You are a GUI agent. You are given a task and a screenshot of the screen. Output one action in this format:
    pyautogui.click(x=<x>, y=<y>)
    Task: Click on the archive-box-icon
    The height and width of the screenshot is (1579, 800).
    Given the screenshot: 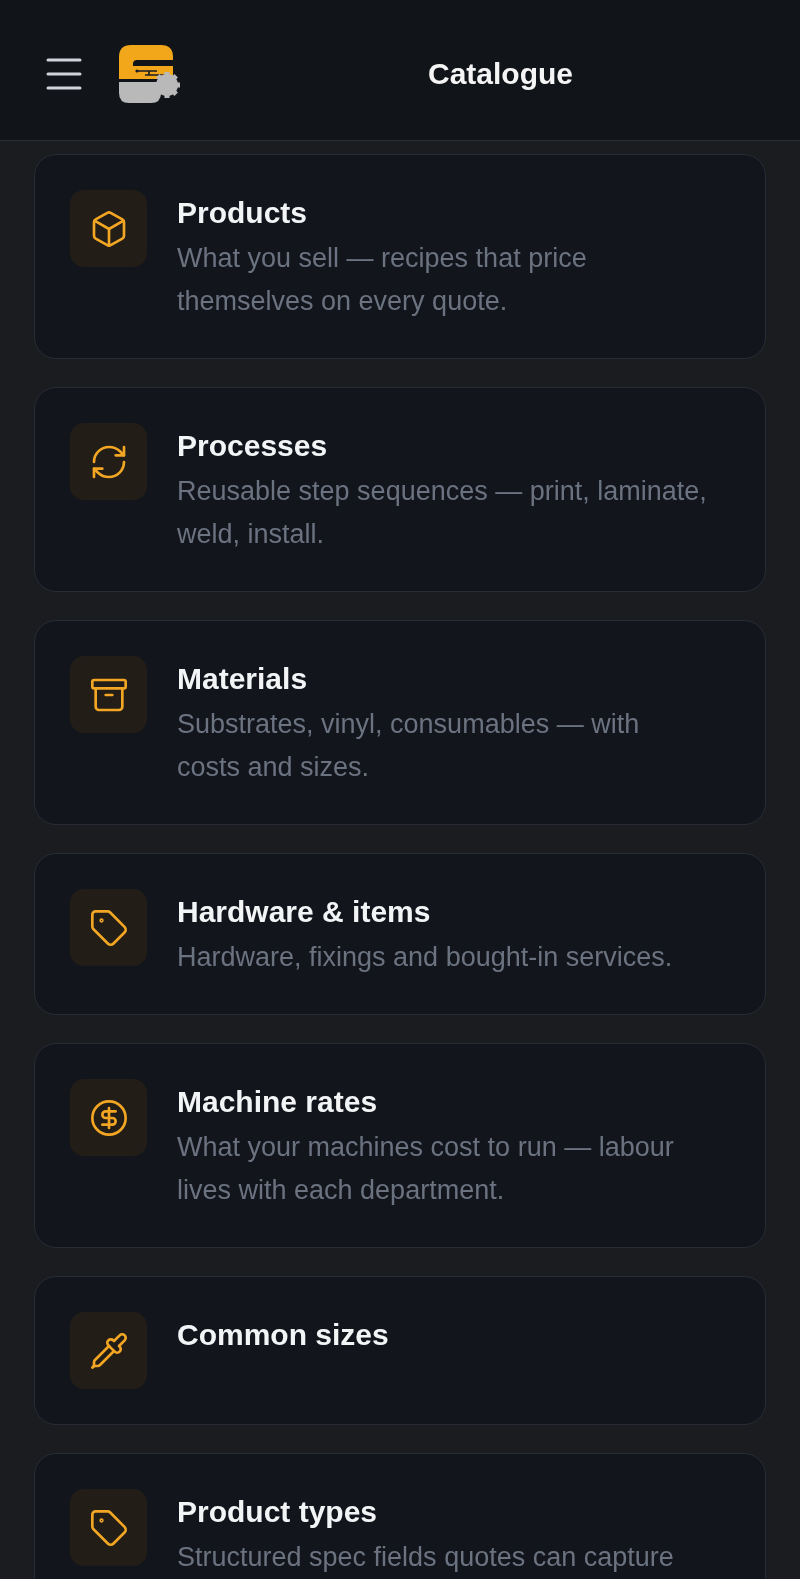 What is the action you would take?
    pyautogui.click(x=108, y=694)
    